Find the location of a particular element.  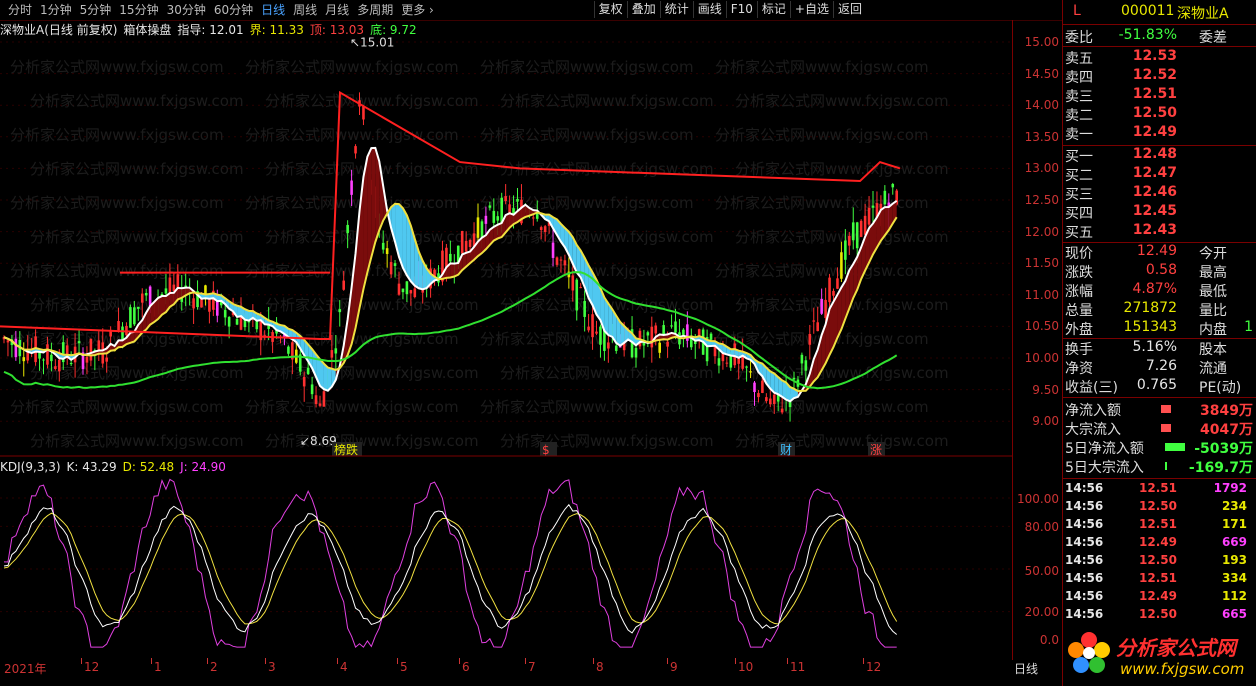

tab-period-1: 1分钟 is located at coordinates (56, 10).